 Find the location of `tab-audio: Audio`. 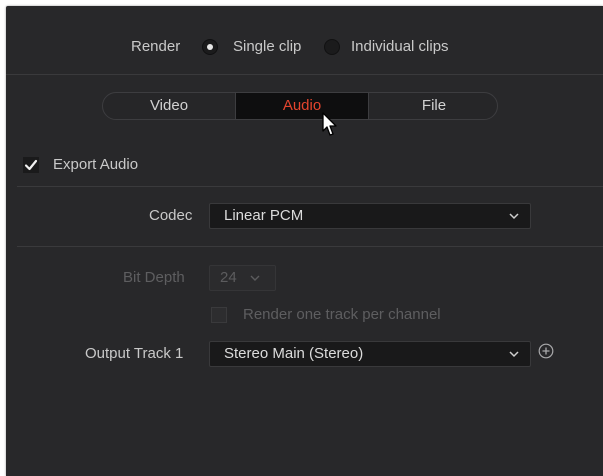

tab-audio: Audio is located at coordinates (302, 106).